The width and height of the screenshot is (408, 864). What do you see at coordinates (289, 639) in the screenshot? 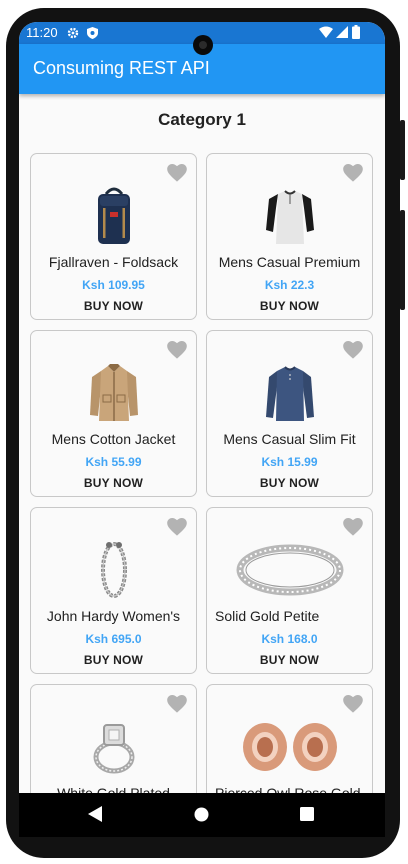
I see `product-price: Ksh 168.0` at bounding box center [289, 639].